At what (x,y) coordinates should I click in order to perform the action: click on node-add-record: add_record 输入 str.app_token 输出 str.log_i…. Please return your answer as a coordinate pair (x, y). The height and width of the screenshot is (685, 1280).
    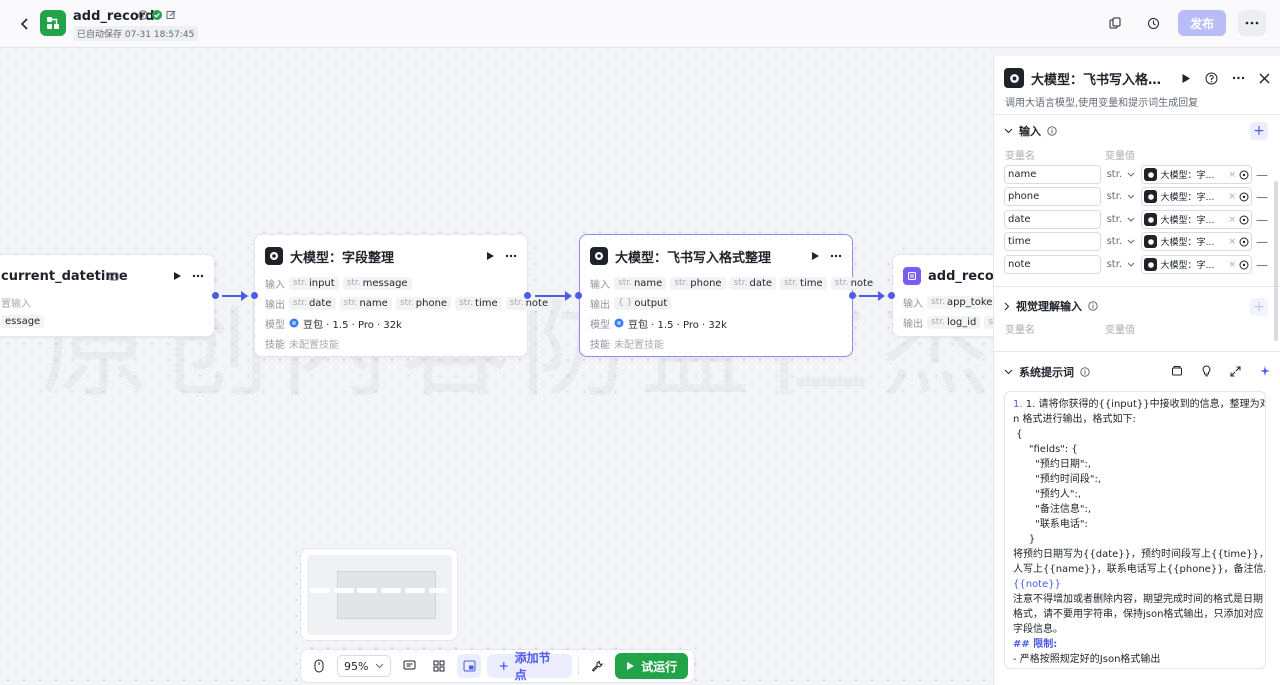
    Looking at the image, I should click on (942, 295).